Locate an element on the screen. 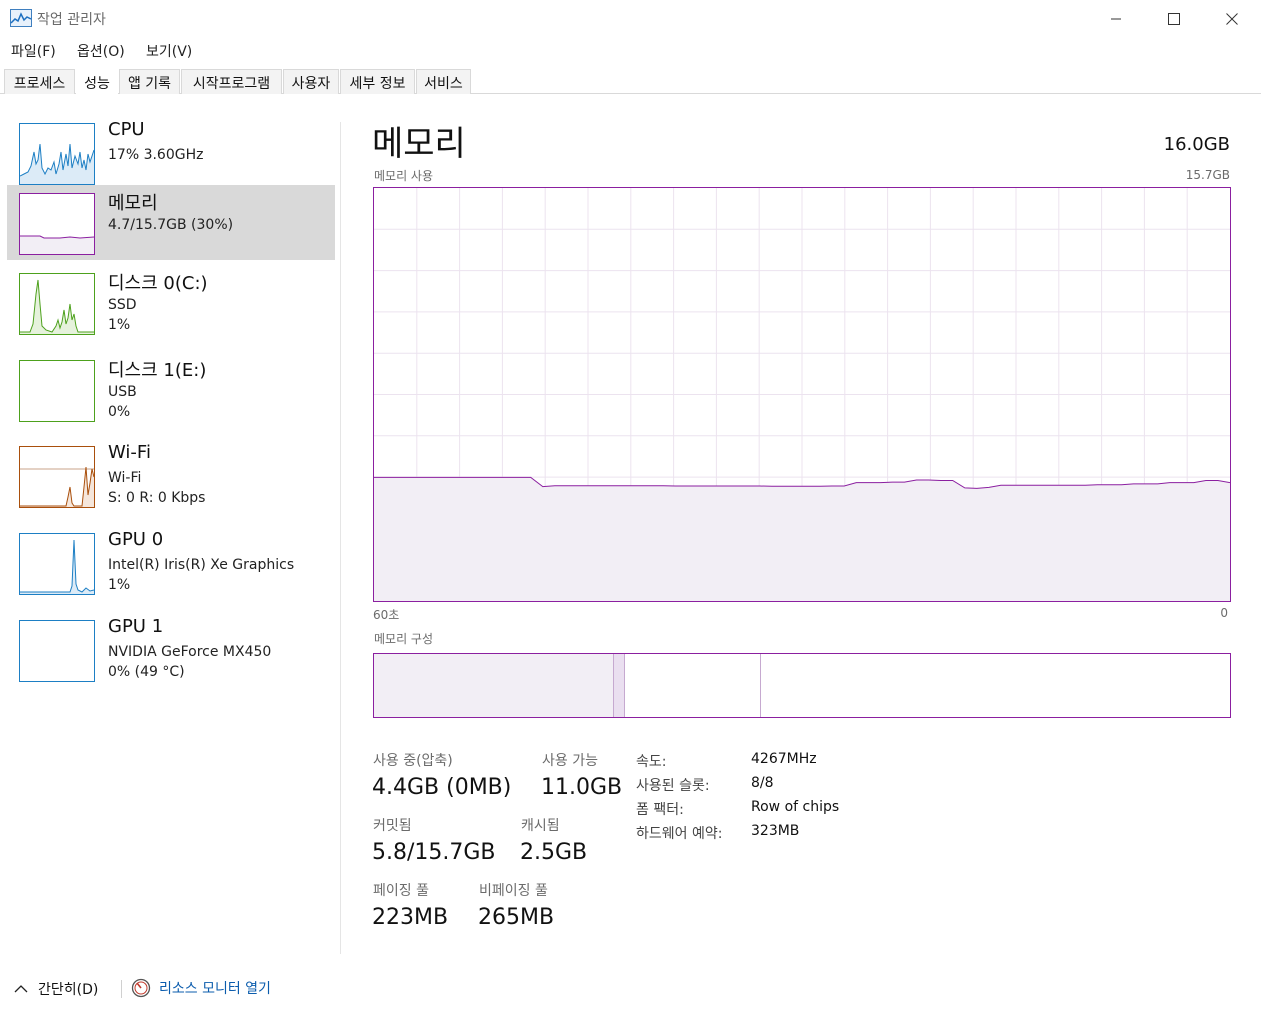 This screenshot has height=1020, width=1261. tab-bar: 프로세스 성능 앱 기록 시작프로그램 사용자 세부 정보 서비스 is located at coordinates (630, 80).